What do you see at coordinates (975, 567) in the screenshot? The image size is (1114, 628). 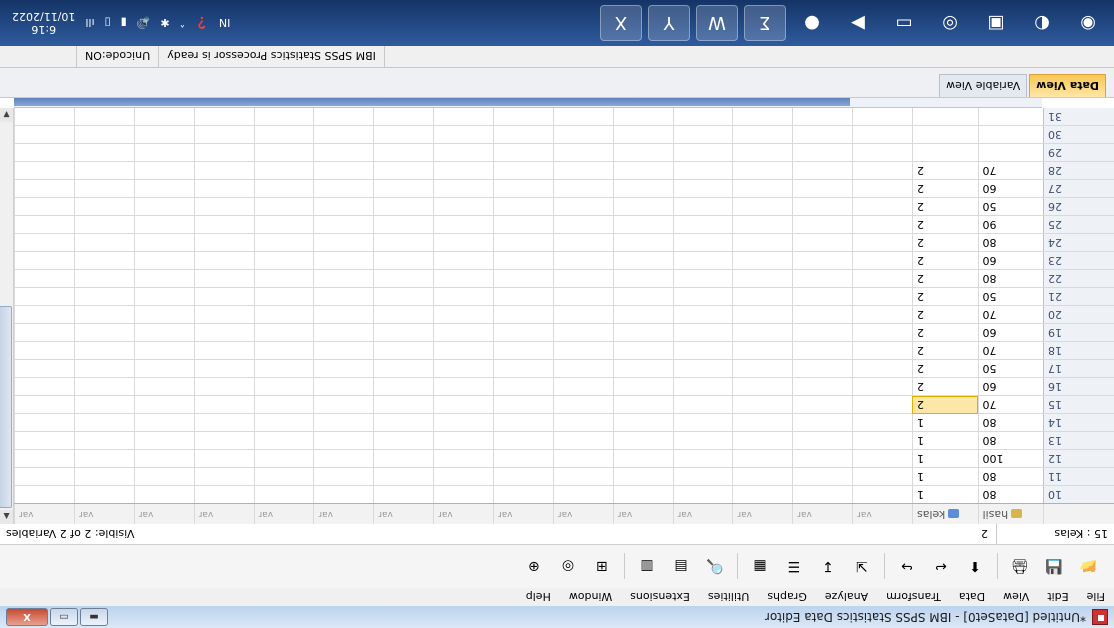 I see `dialog-recall-icon: ⬆` at bounding box center [975, 567].